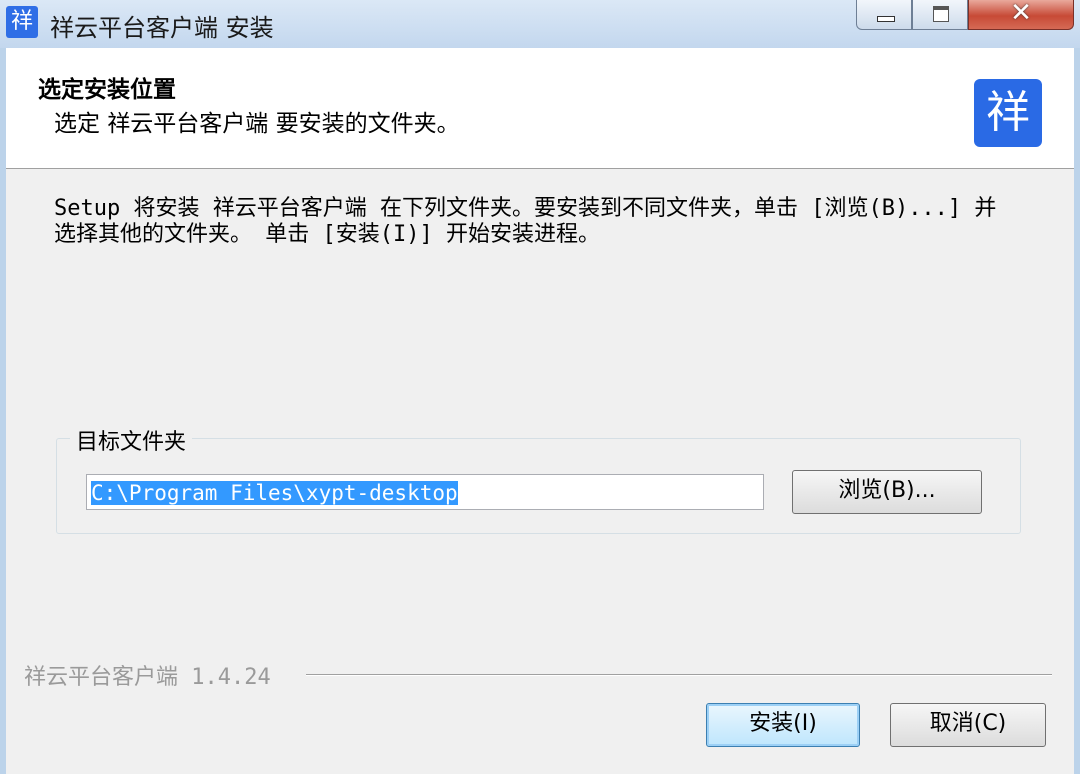 The width and height of the screenshot is (1080, 774). What do you see at coordinates (679, 675) in the screenshot?
I see `footer-divider` at bounding box center [679, 675].